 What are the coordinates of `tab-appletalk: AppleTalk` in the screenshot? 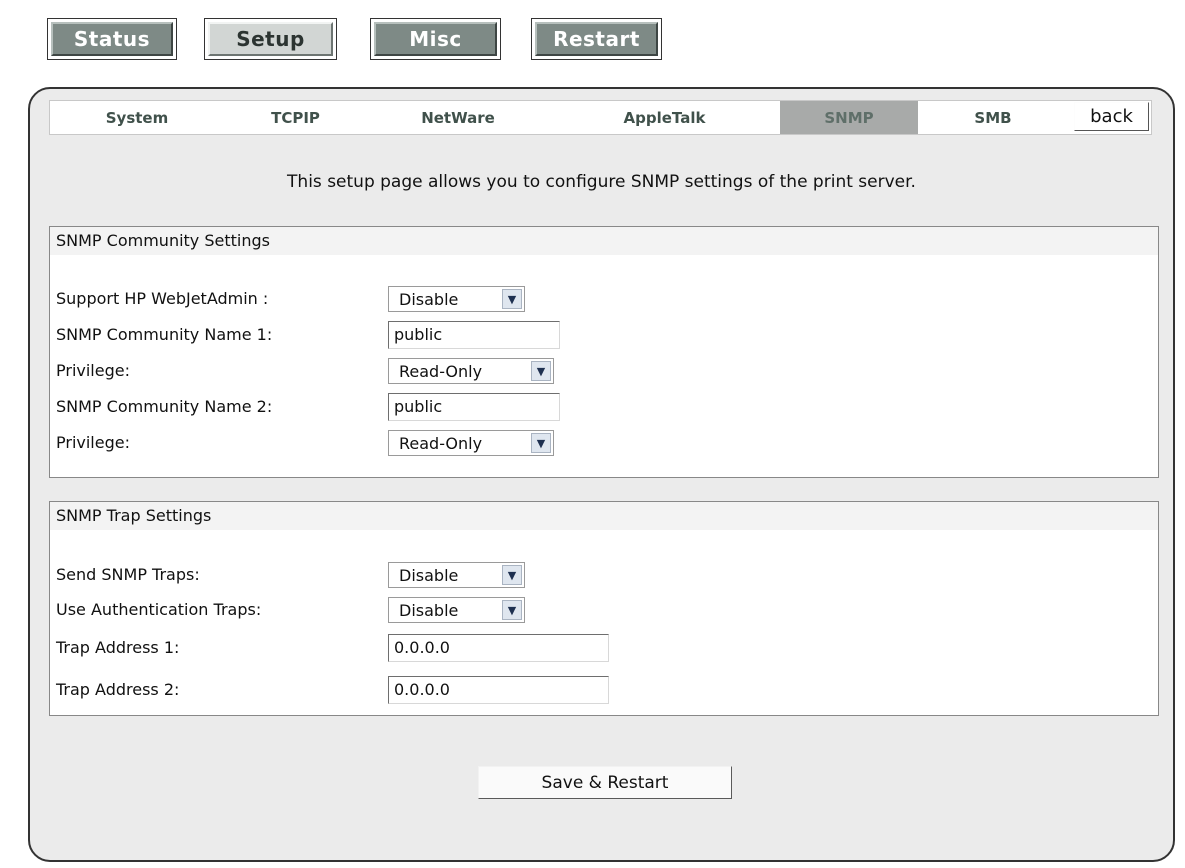 It's located at (664, 117).